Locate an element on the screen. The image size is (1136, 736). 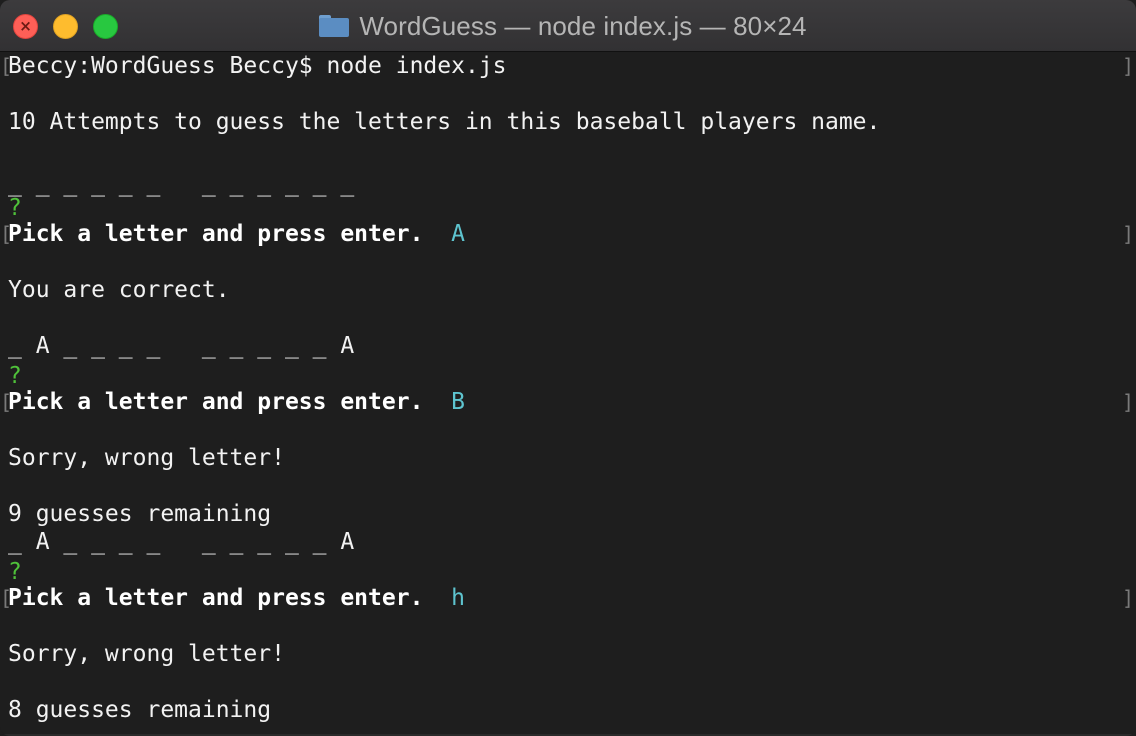
command-line: Beccy:WordGuess Beccy$ node index.js is located at coordinates (257, 66).